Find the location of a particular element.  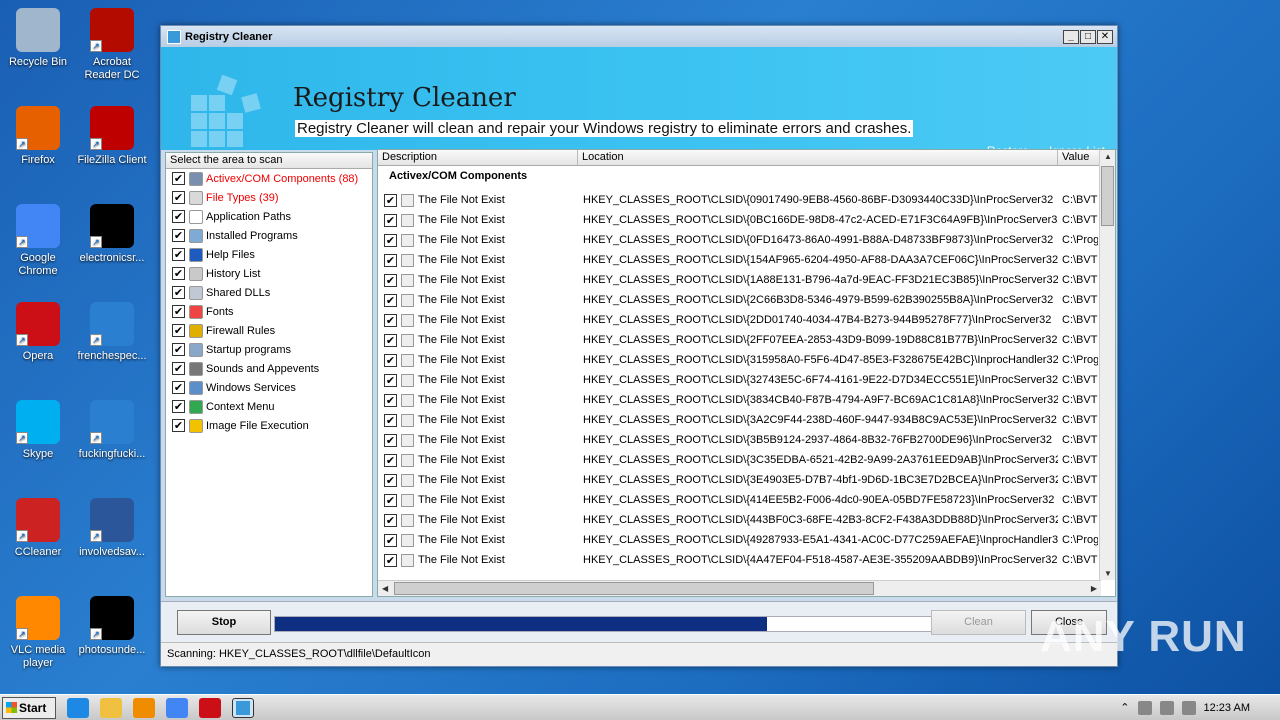

scan-area-item: ✔ Fonts is located at coordinates (269, 311).